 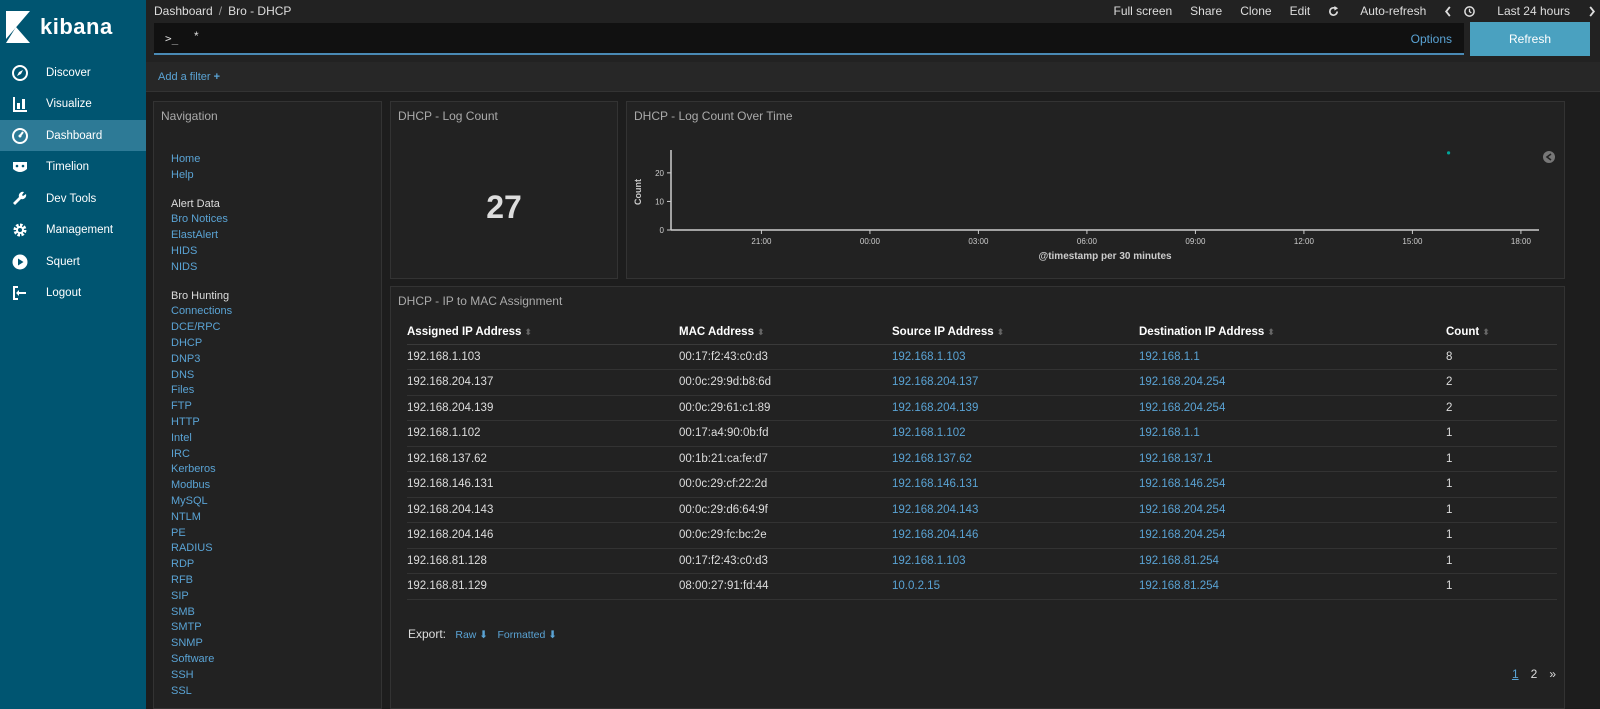 I want to click on nav-link-nids: NIDS, so click(x=201, y=268).